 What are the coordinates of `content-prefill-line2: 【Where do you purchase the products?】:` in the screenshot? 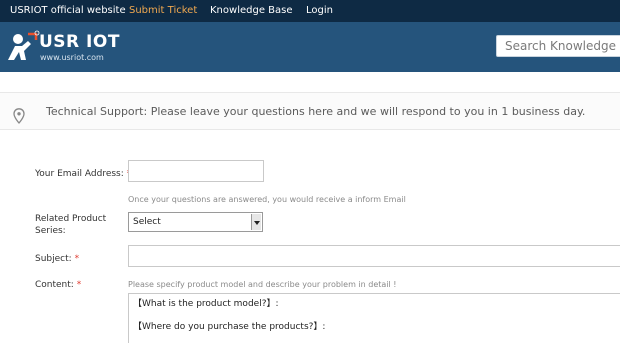 It's located at (229, 327).